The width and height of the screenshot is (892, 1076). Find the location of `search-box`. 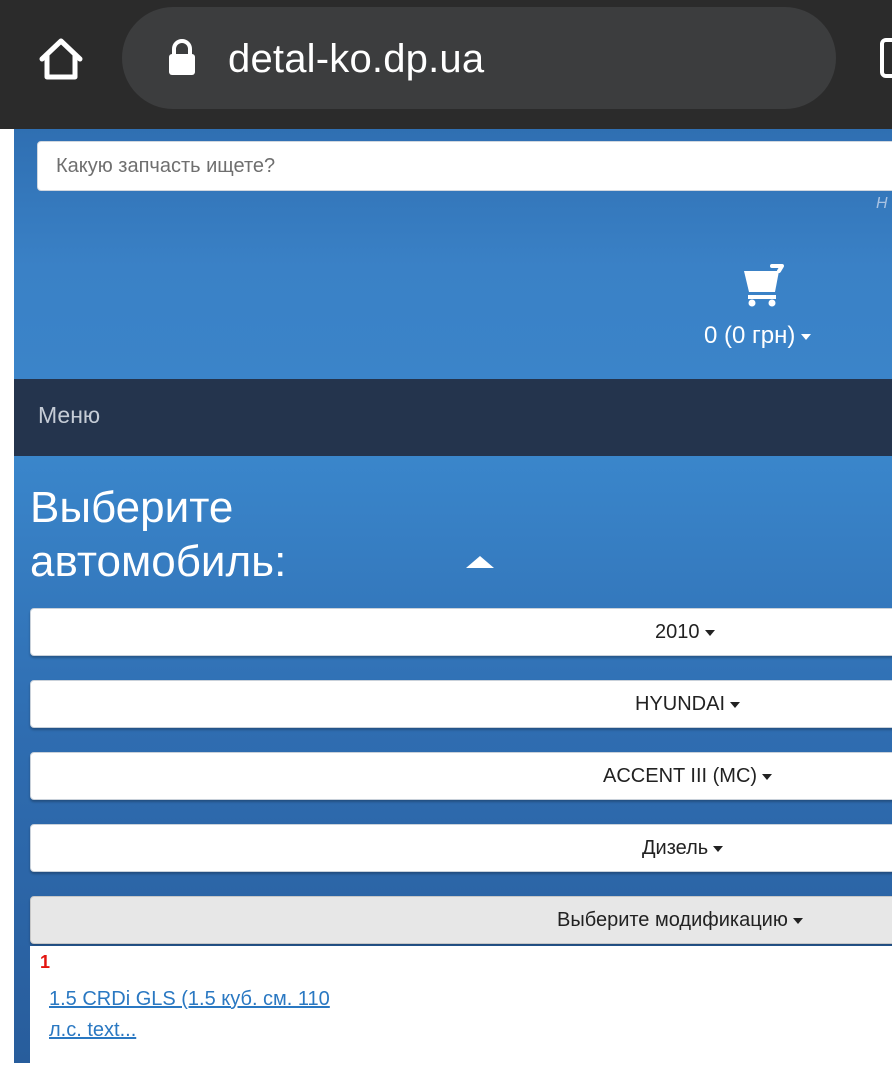

search-box is located at coordinates (464, 166).